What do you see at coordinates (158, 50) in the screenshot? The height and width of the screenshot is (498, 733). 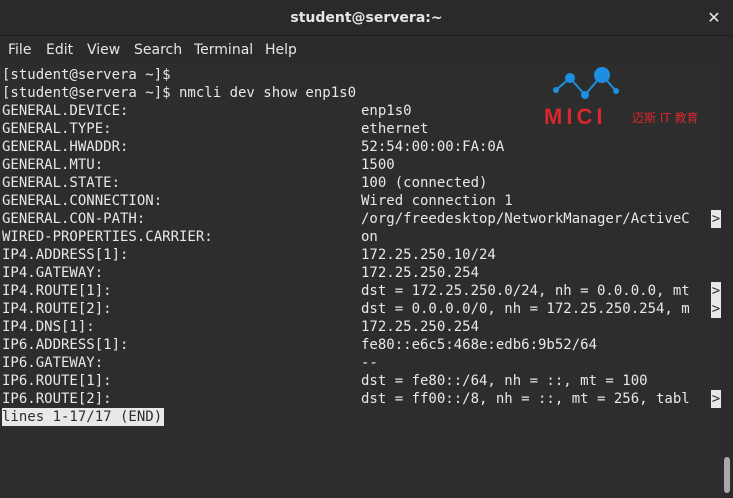 I see `menu-search: Search` at bounding box center [158, 50].